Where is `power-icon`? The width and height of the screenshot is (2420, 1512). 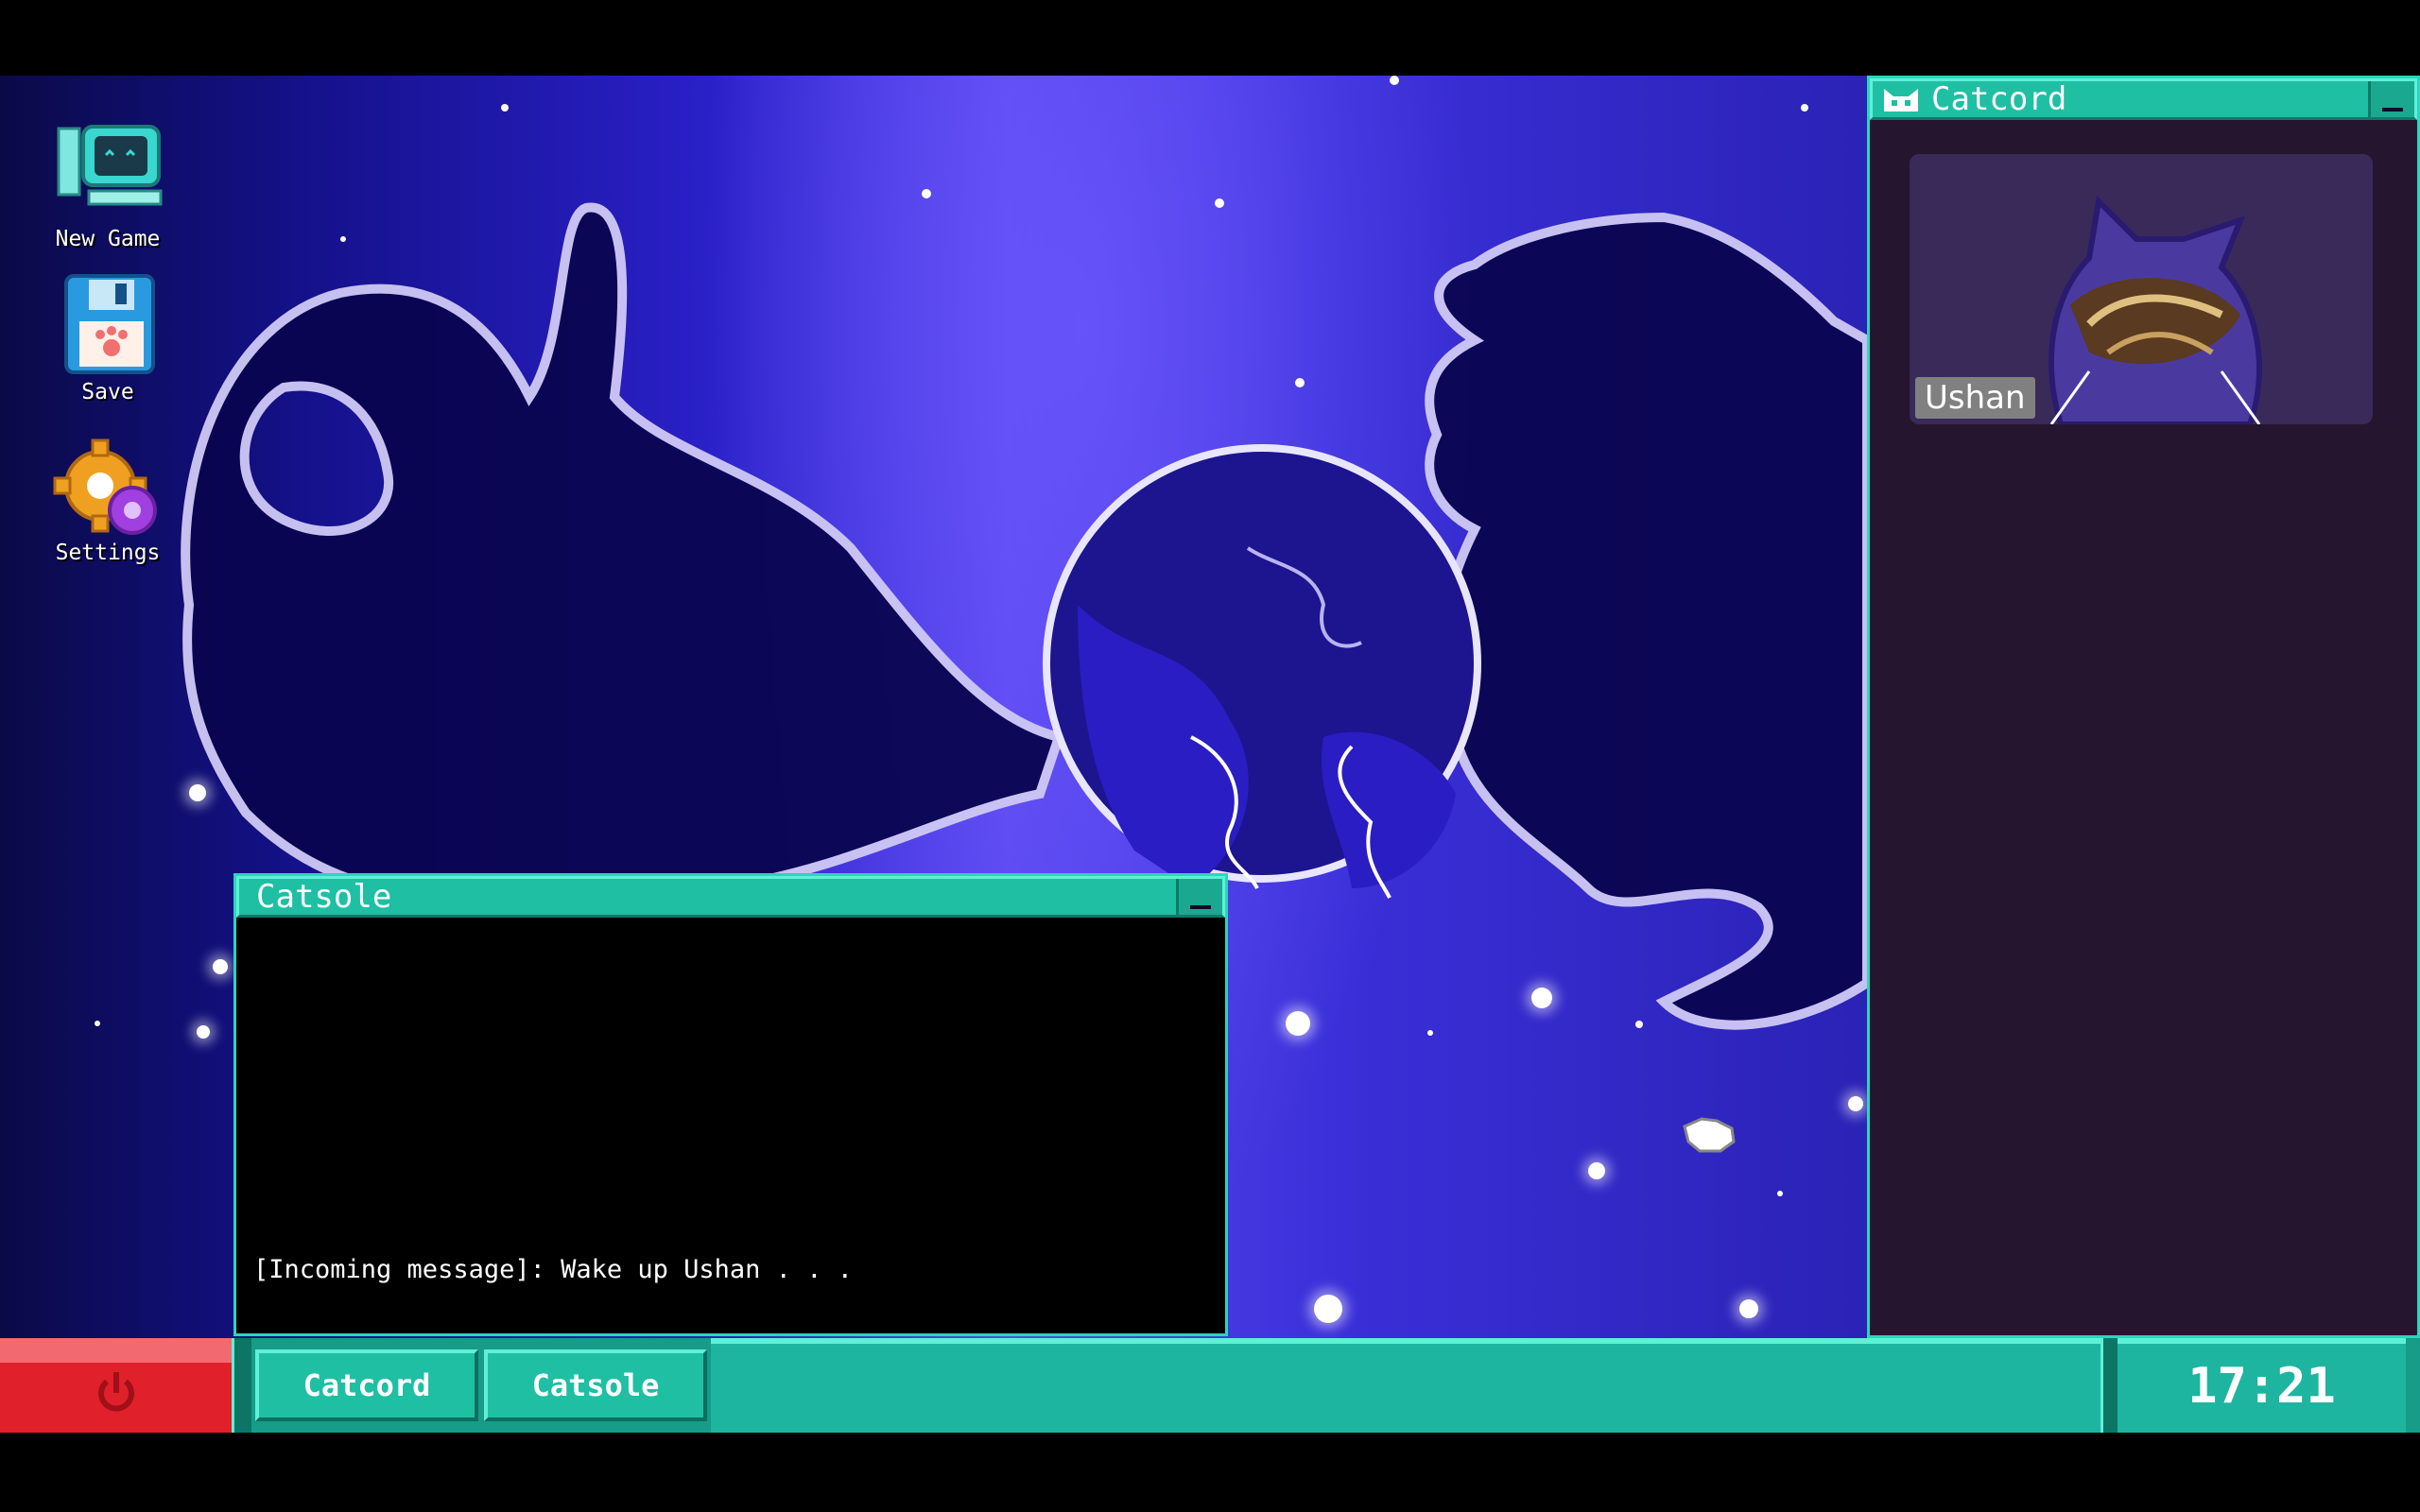 power-icon is located at coordinates (116, 1392).